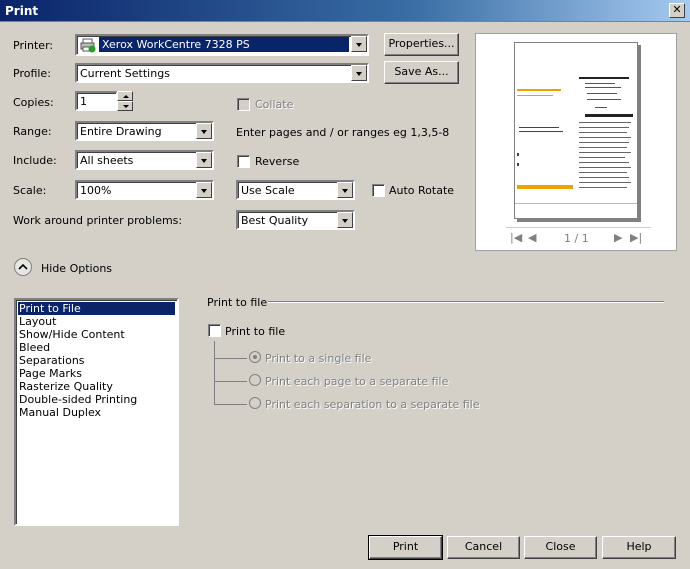 This screenshot has height=569, width=690. Describe the element at coordinates (96, 360) in the screenshot. I see `option-item: Separations` at that location.